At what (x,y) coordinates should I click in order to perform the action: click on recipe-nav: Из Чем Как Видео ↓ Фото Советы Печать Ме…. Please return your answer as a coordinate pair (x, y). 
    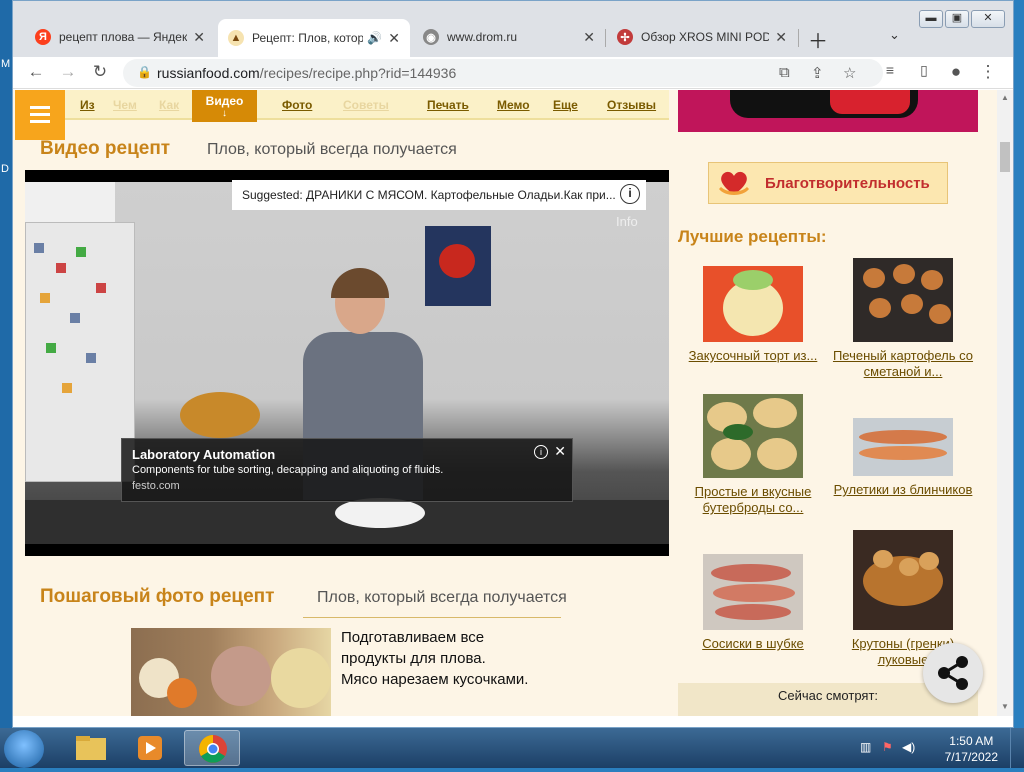
    Looking at the image, I should click on (367, 106).